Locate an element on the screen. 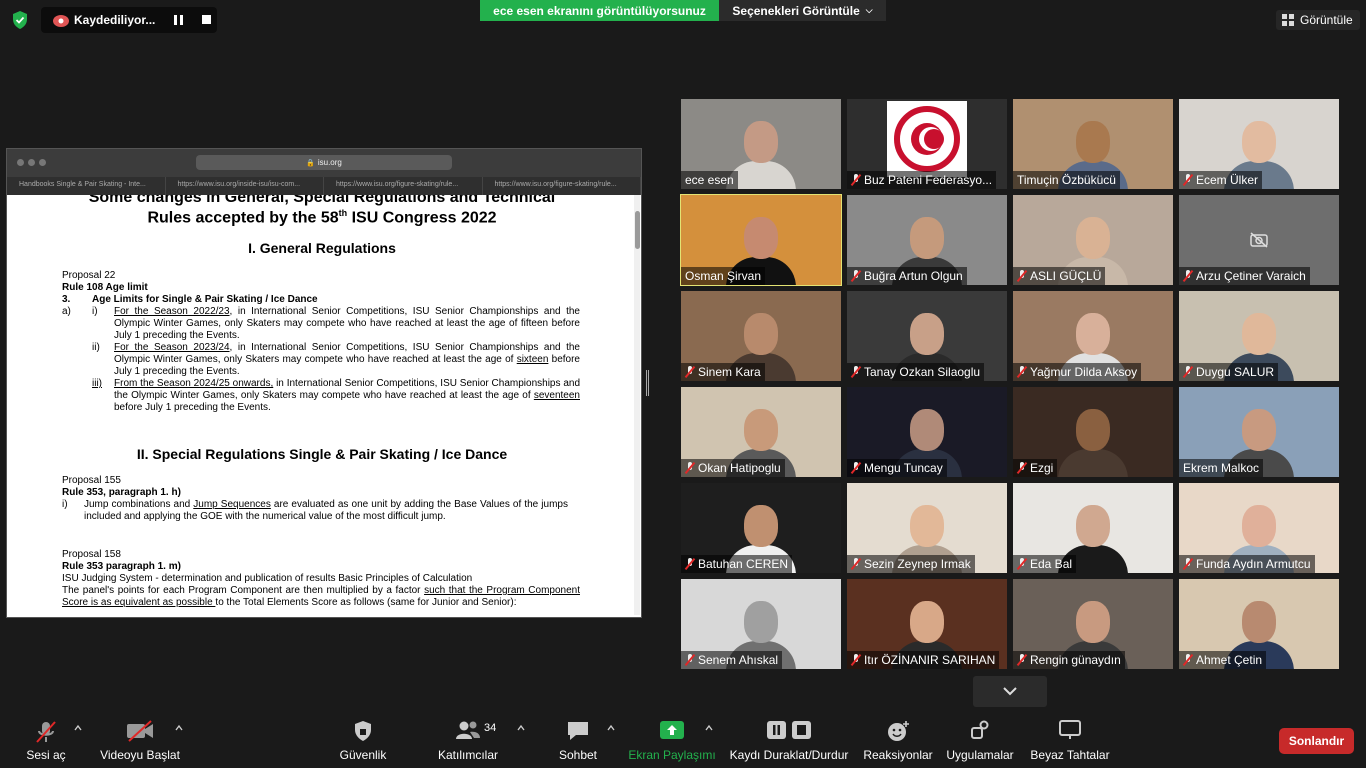 The height and width of the screenshot is (768, 1366). window-close-dot is located at coordinates (20, 162).